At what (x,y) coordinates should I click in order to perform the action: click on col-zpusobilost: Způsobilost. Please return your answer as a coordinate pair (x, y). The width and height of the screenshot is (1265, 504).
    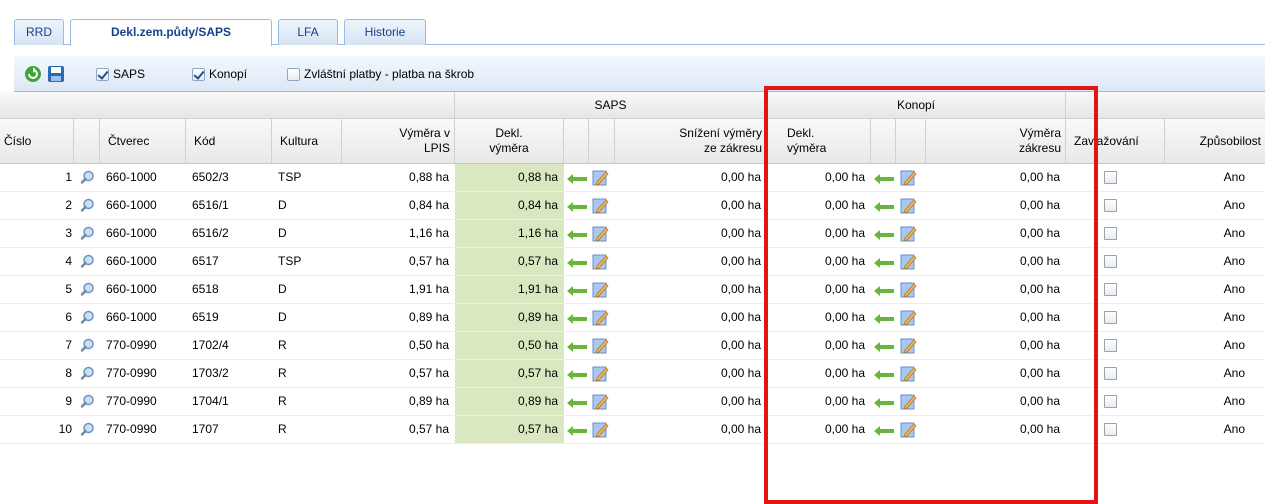
    Looking at the image, I should click on (1215, 141).